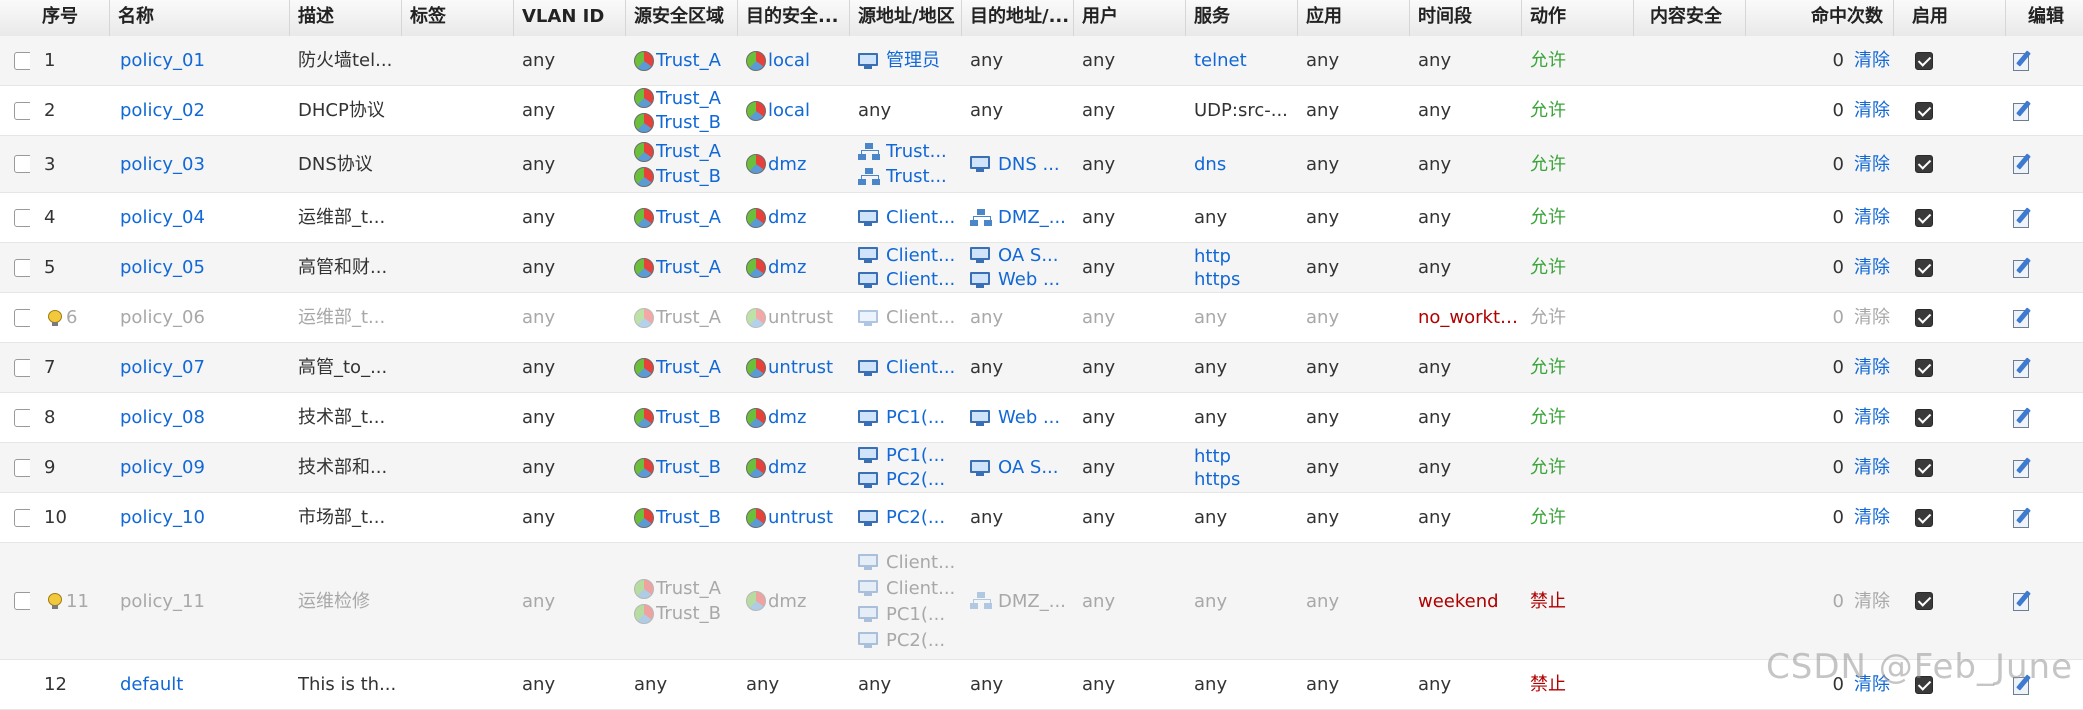 The height and width of the screenshot is (710, 2083). Describe the element at coordinates (1578, 18) in the screenshot. I see `header-action: 动作` at that location.